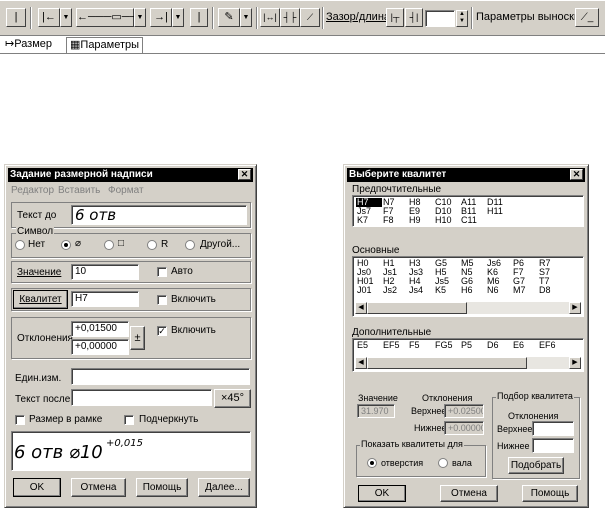 The height and width of the screenshot is (508, 605). What do you see at coordinates (533, 416) in the screenshot?
I see `pick-deviations-label: Отклонения` at bounding box center [533, 416].